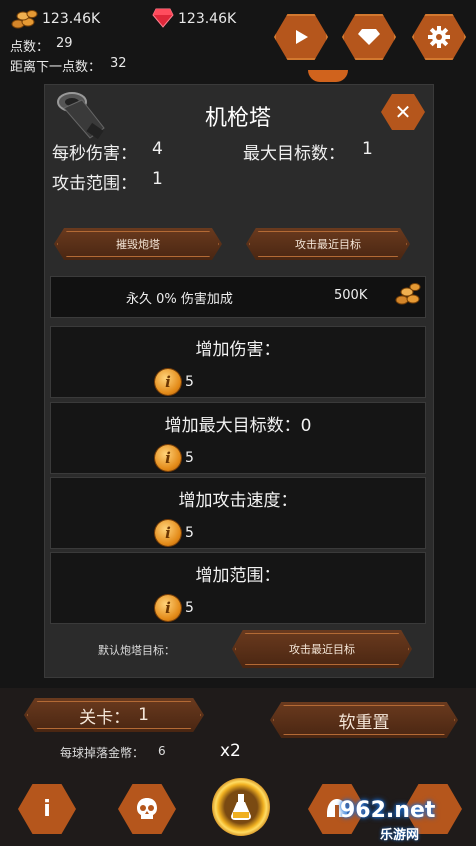  Describe the element at coordinates (157, 179) in the screenshot. I see `range-value: 1` at that location.